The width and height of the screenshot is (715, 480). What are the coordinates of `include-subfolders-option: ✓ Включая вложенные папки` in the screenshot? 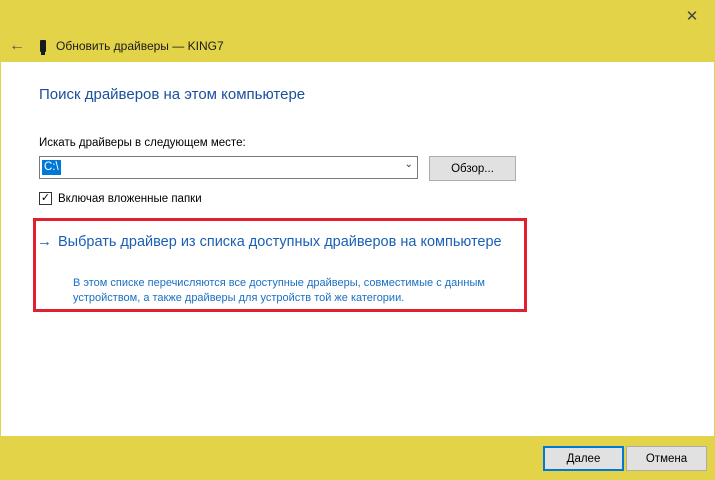 It's located at (120, 198).